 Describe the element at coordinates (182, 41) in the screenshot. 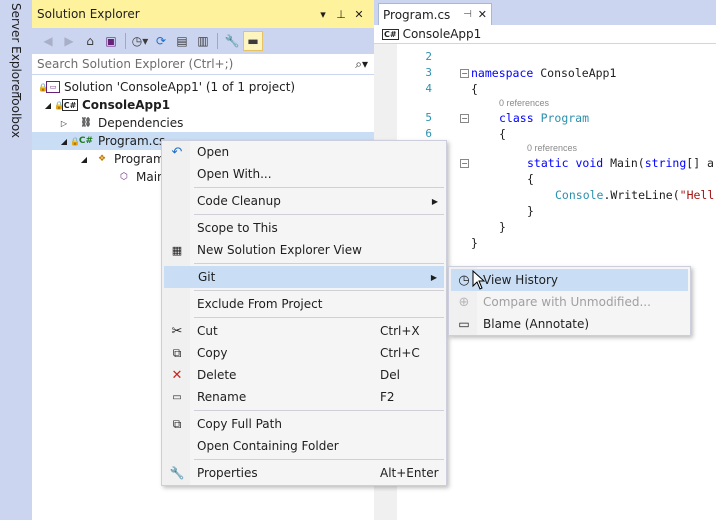

I see `collapse-all-icon: ▤` at that location.